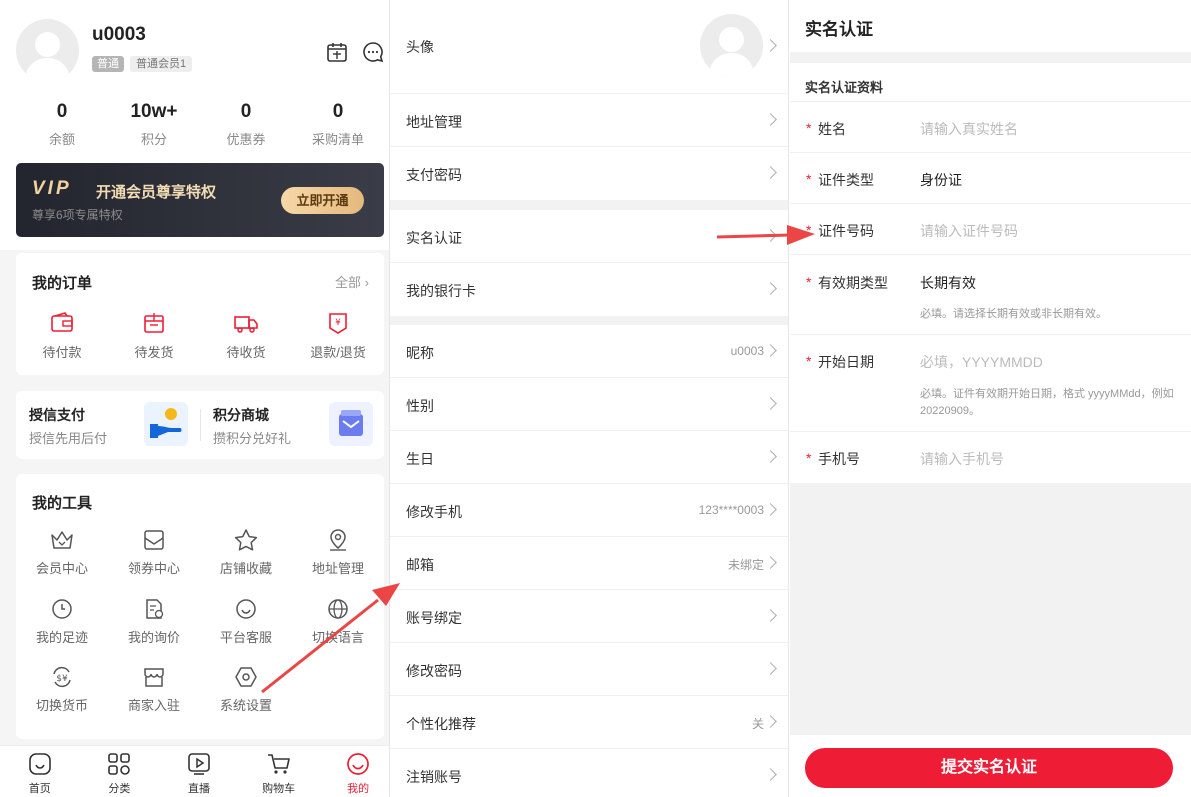 This screenshot has width=1191, height=797. I want to click on tool-label: 平台客服, so click(245, 637).